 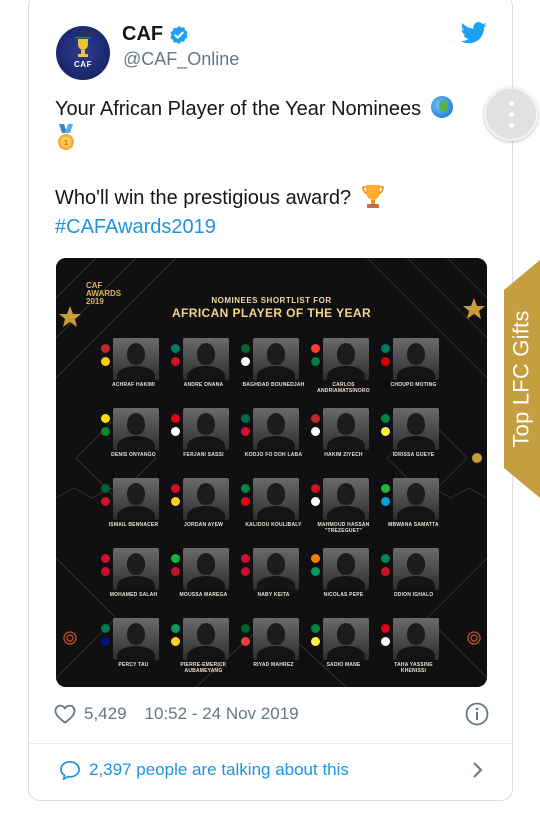 I want to click on divider, so click(x=270, y=743).